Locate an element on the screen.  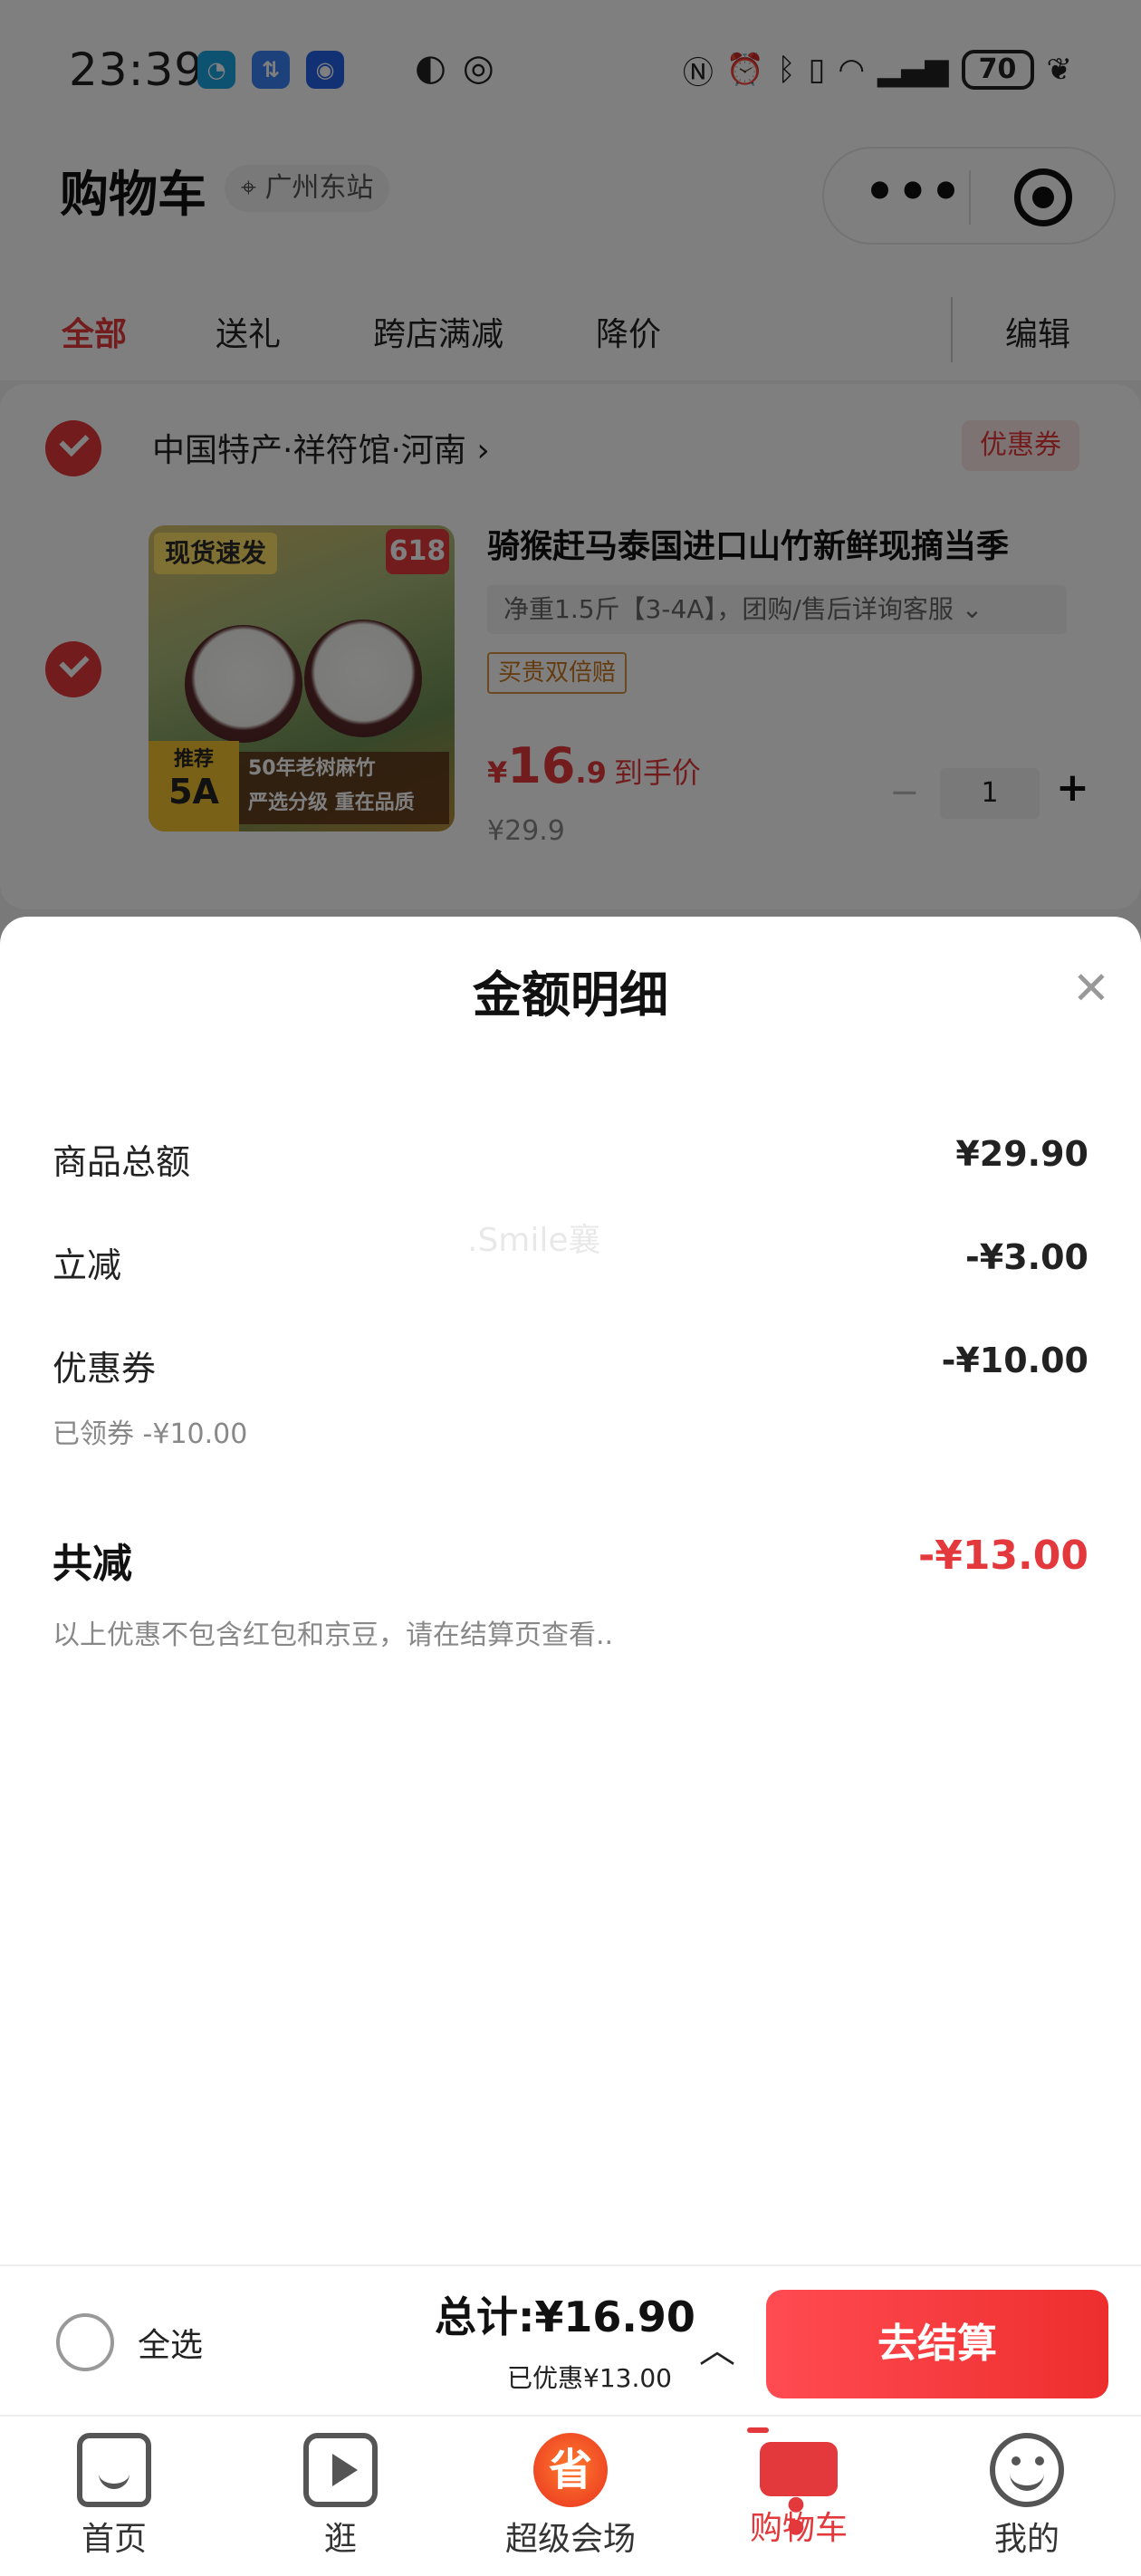
coupon-value: -¥10.00 is located at coordinates (1014, 1360).